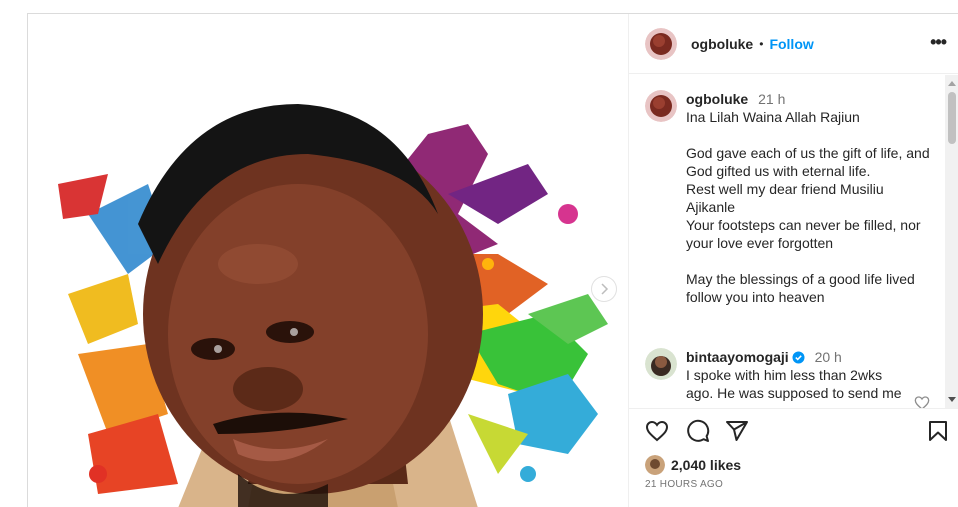 The height and width of the screenshot is (507, 958). I want to click on liker-avatar-image, so click(655, 465).